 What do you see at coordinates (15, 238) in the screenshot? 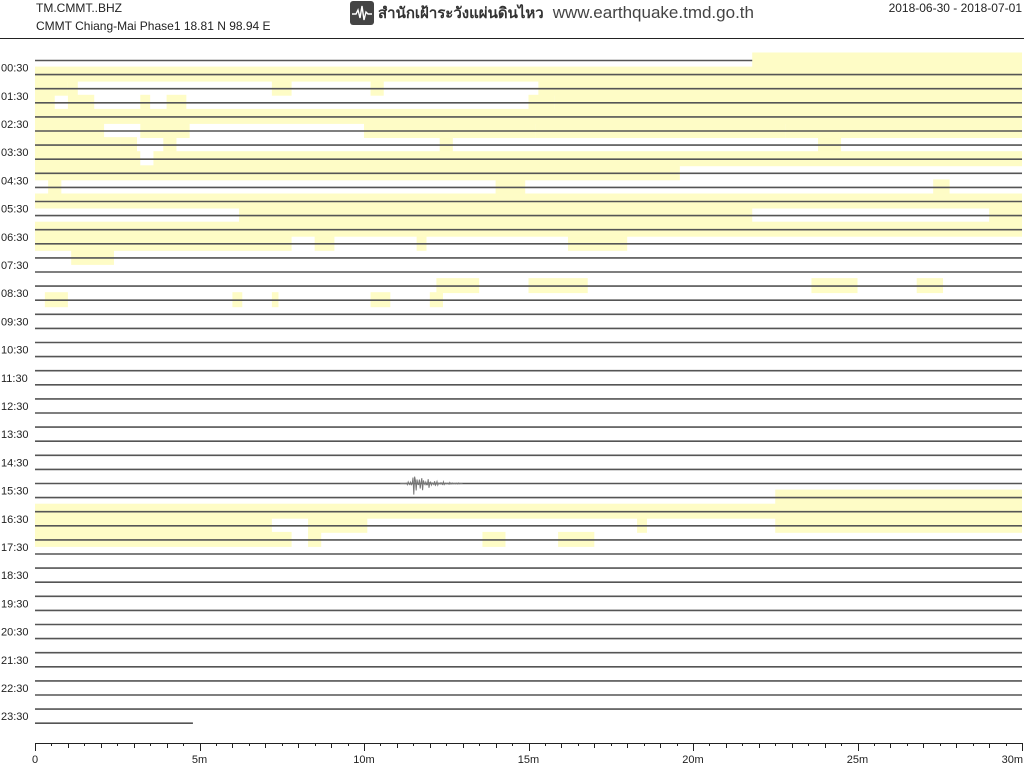
I see `time-label: 06:30` at bounding box center [15, 238].